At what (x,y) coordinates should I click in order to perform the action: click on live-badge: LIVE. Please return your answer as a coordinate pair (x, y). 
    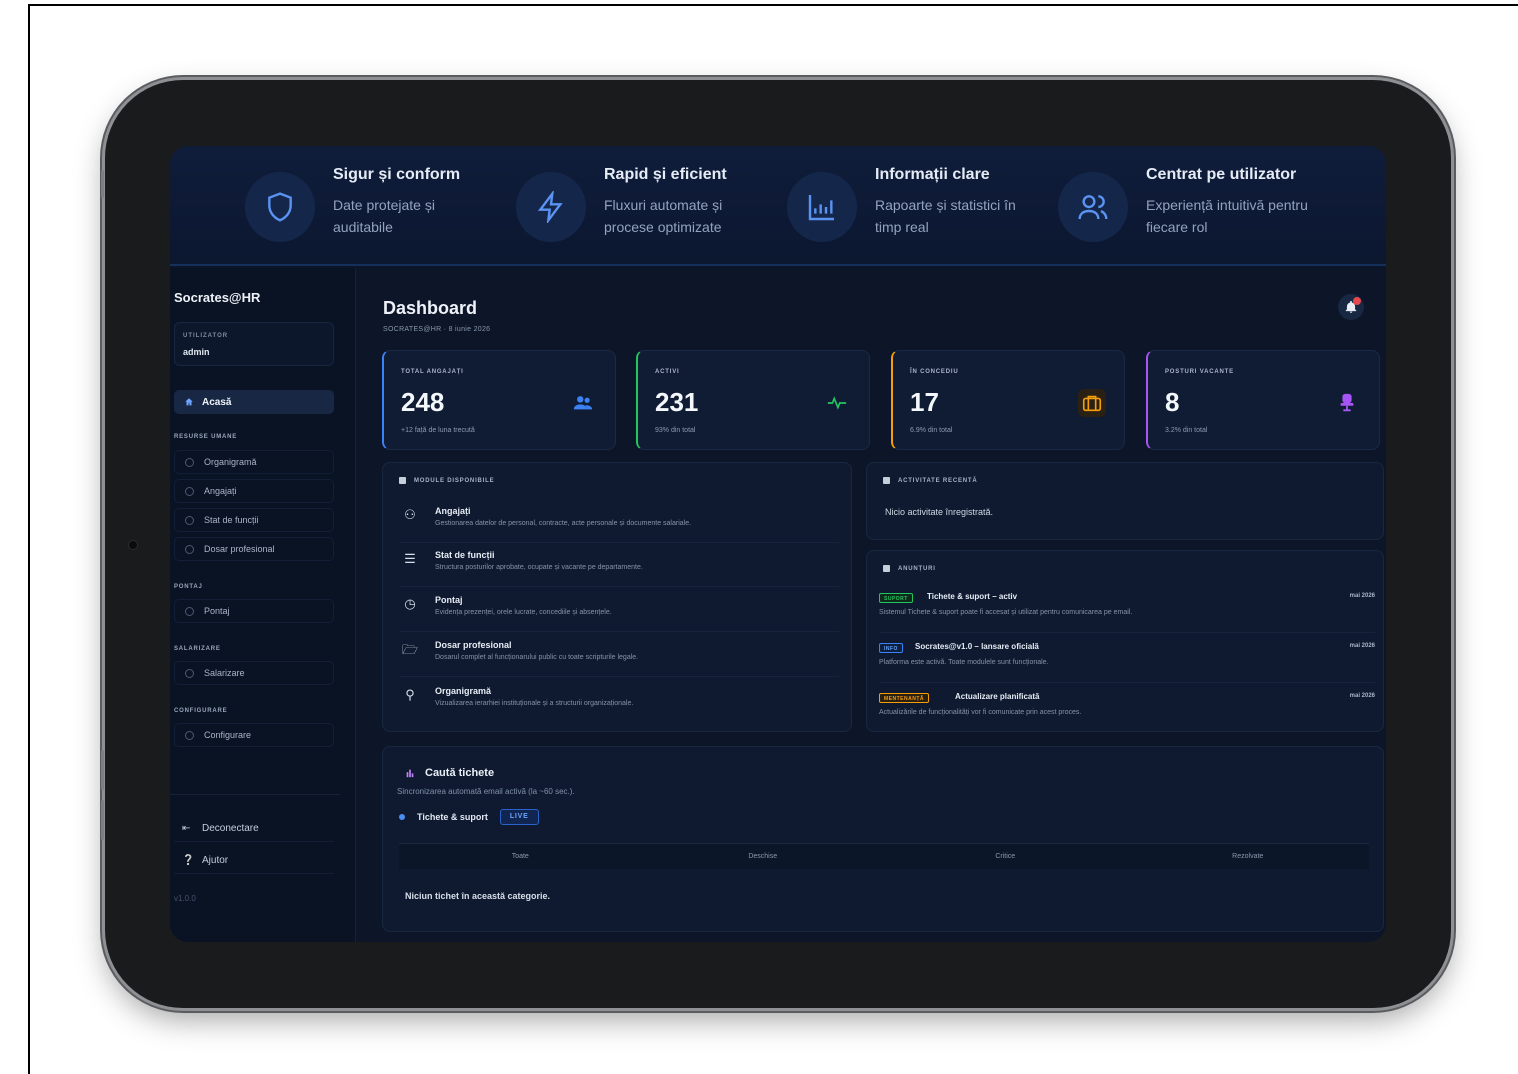
    Looking at the image, I should click on (519, 817).